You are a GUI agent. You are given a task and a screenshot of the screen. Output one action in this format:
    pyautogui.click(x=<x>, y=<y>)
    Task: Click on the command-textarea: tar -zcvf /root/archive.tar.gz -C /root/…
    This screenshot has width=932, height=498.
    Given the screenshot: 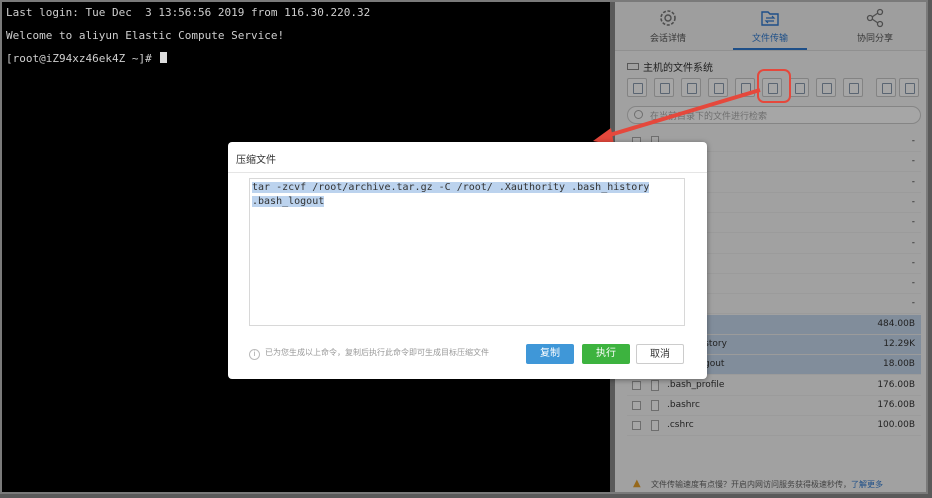 What is the action you would take?
    pyautogui.click(x=467, y=252)
    